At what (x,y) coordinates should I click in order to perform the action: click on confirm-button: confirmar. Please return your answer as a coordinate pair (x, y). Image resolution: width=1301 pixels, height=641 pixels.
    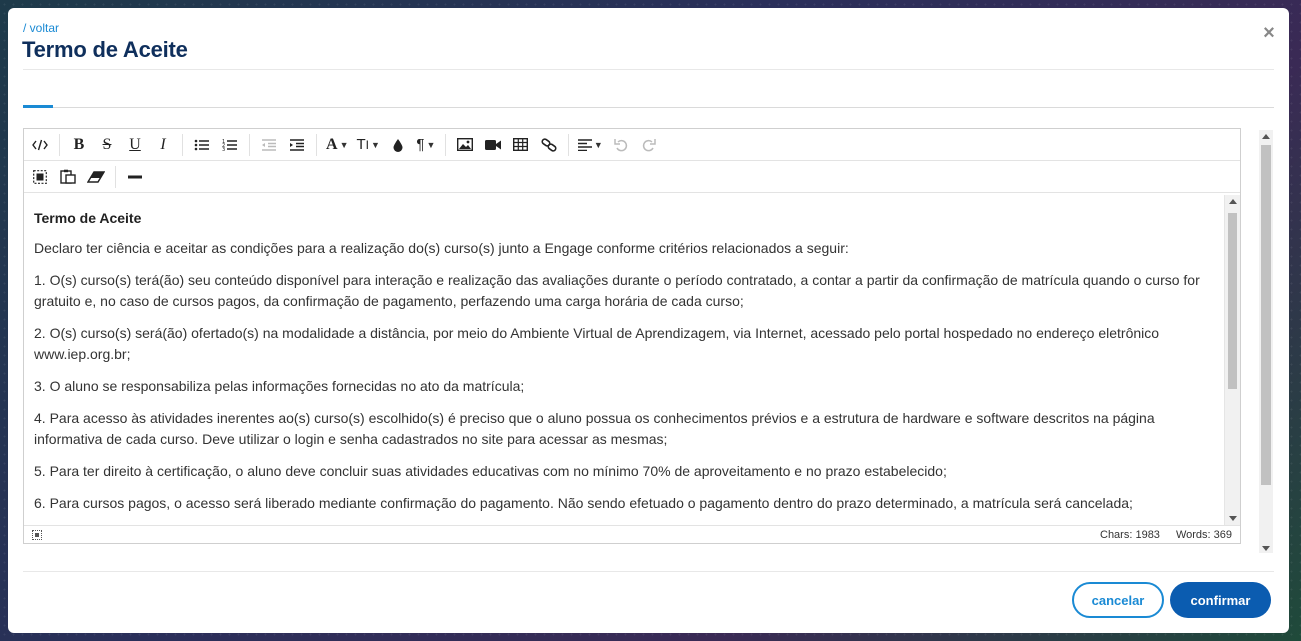
    Looking at the image, I should click on (1220, 600).